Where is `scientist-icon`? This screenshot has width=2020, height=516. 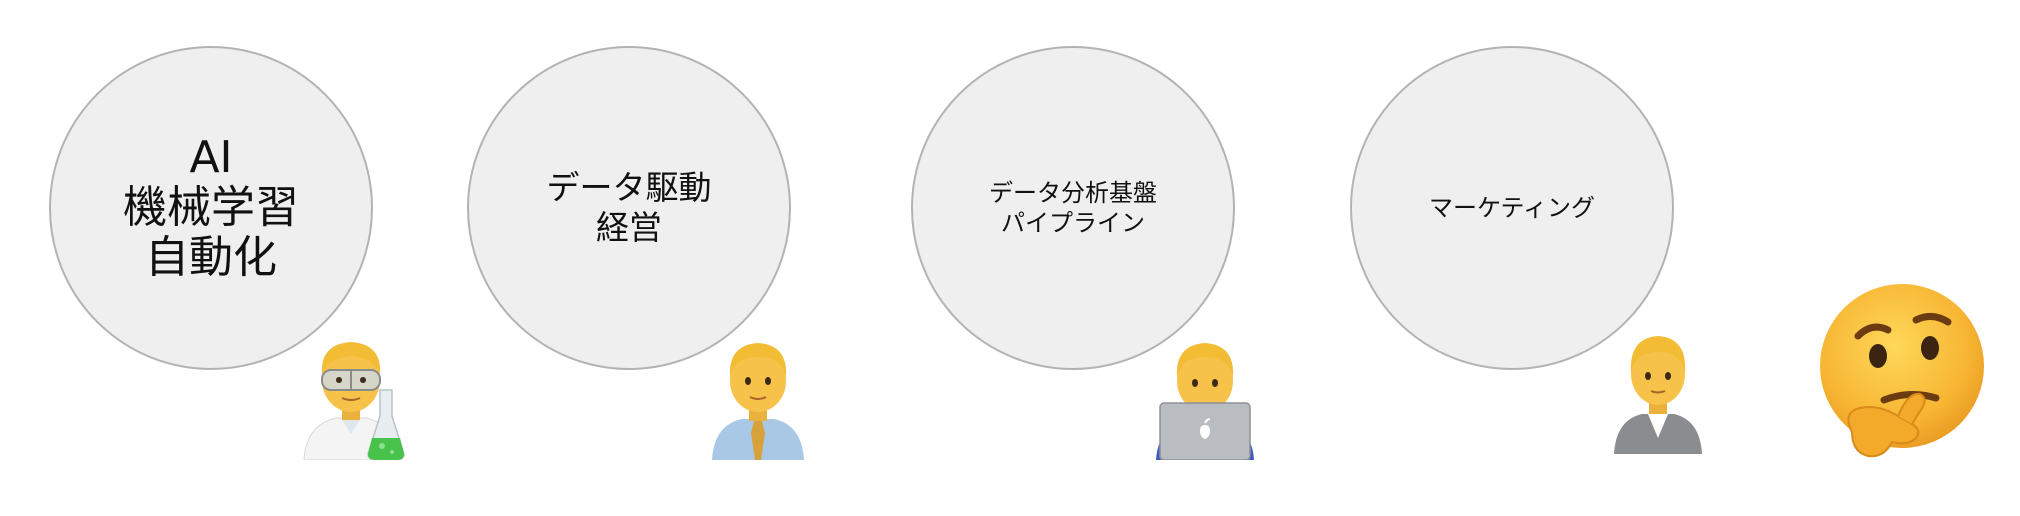
scientist-icon is located at coordinates (354, 401).